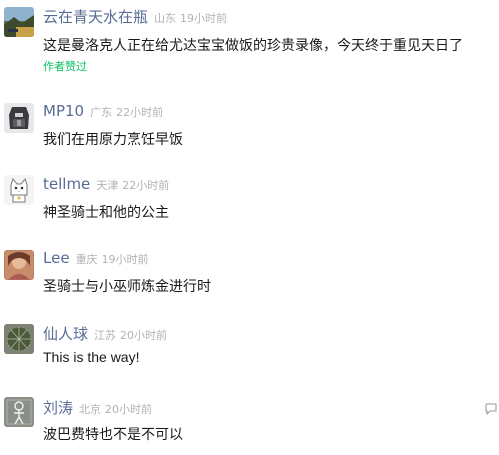 Image resolution: width=499 pixels, height=455 pixels. I want to click on username: 刘涛, so click(58, 407).